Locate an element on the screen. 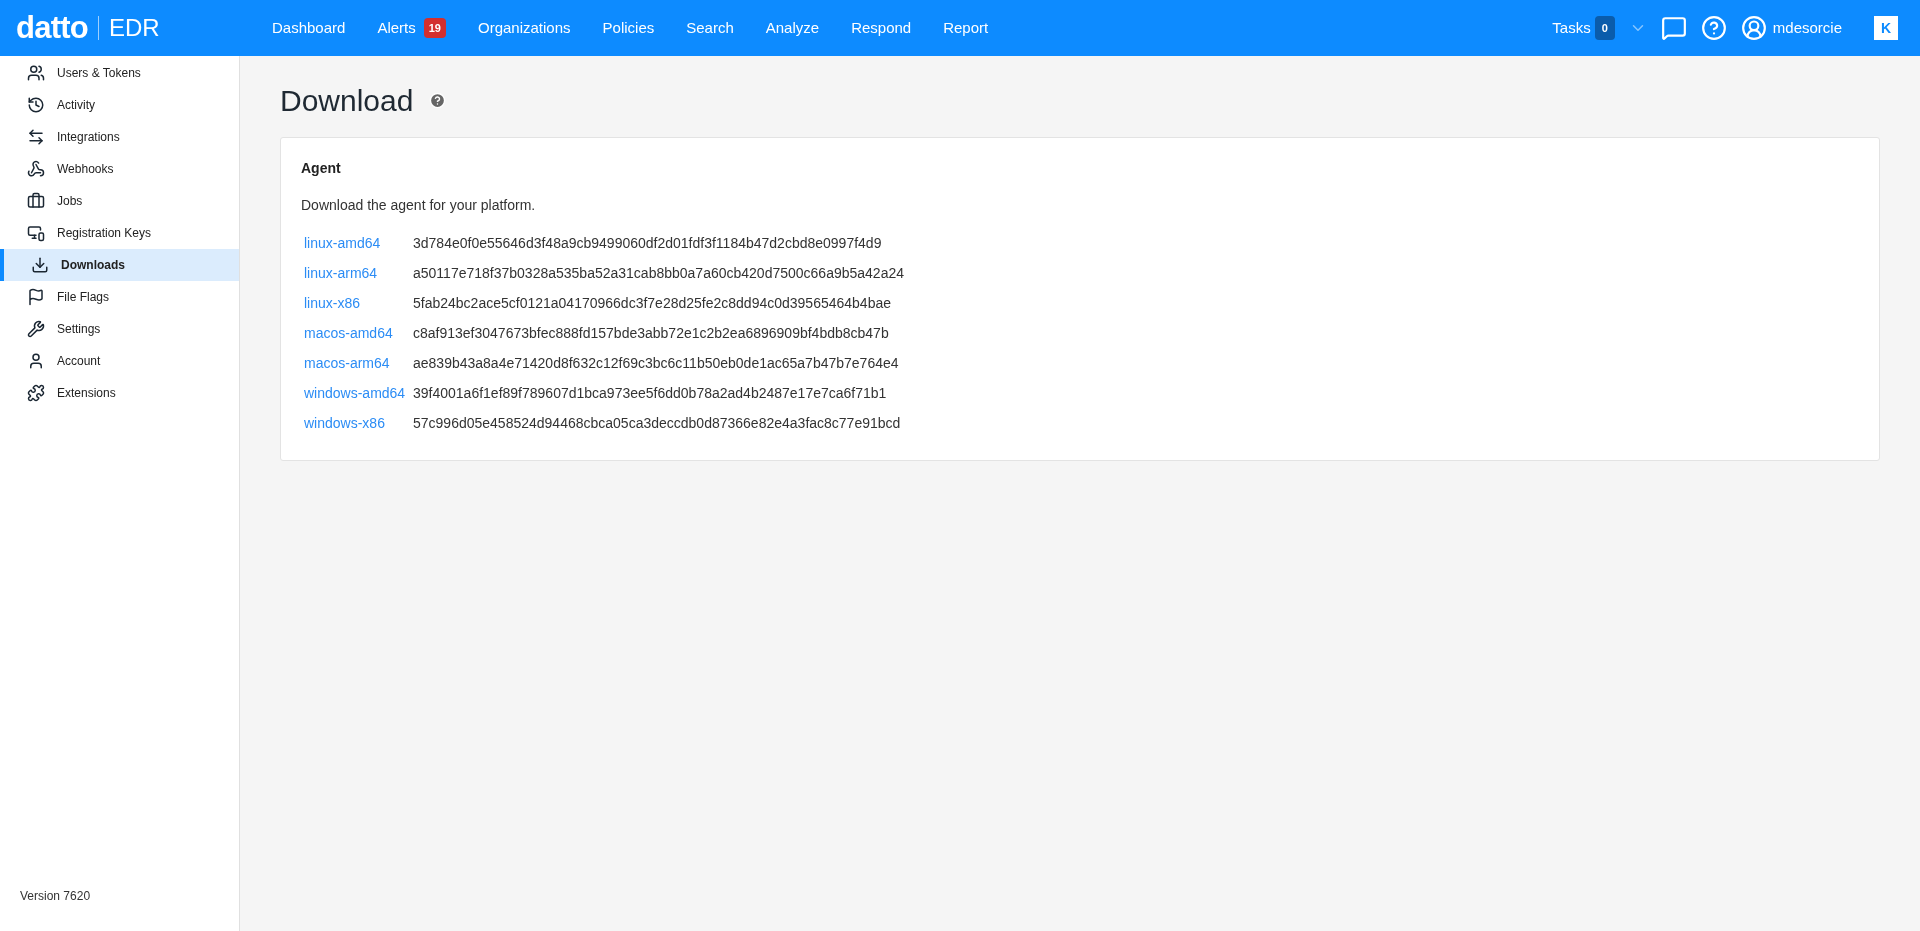 This screenshot has height=931, width=1920. hash-text: 5fab24bc2ace5cf0121a04170966dc3f7e28d25fe2c8dd94c0d39565464b4bae is located at coordinates (652, 303).